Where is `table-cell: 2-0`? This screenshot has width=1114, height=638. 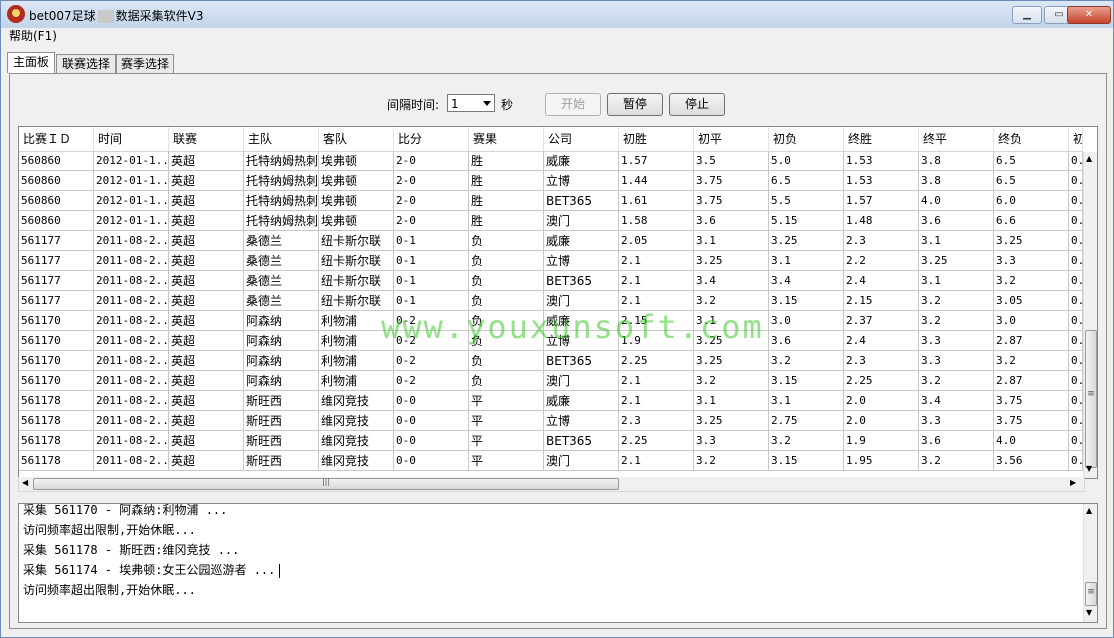
table-cell: 2-0 is located at coordinates (431, 221).